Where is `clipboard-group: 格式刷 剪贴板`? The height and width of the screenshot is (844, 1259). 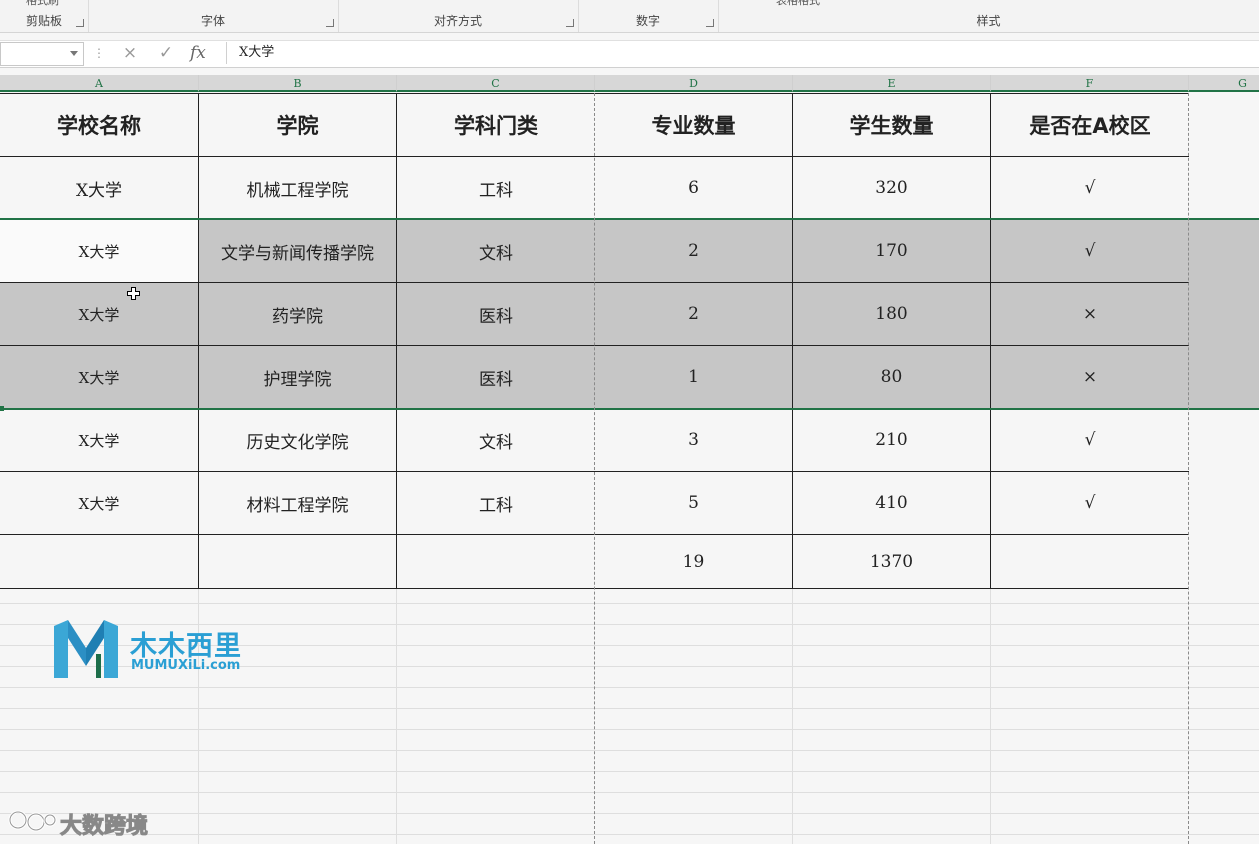
clipboard-group: 格式刷 剪贴板 is located at coordinates (44, 16).